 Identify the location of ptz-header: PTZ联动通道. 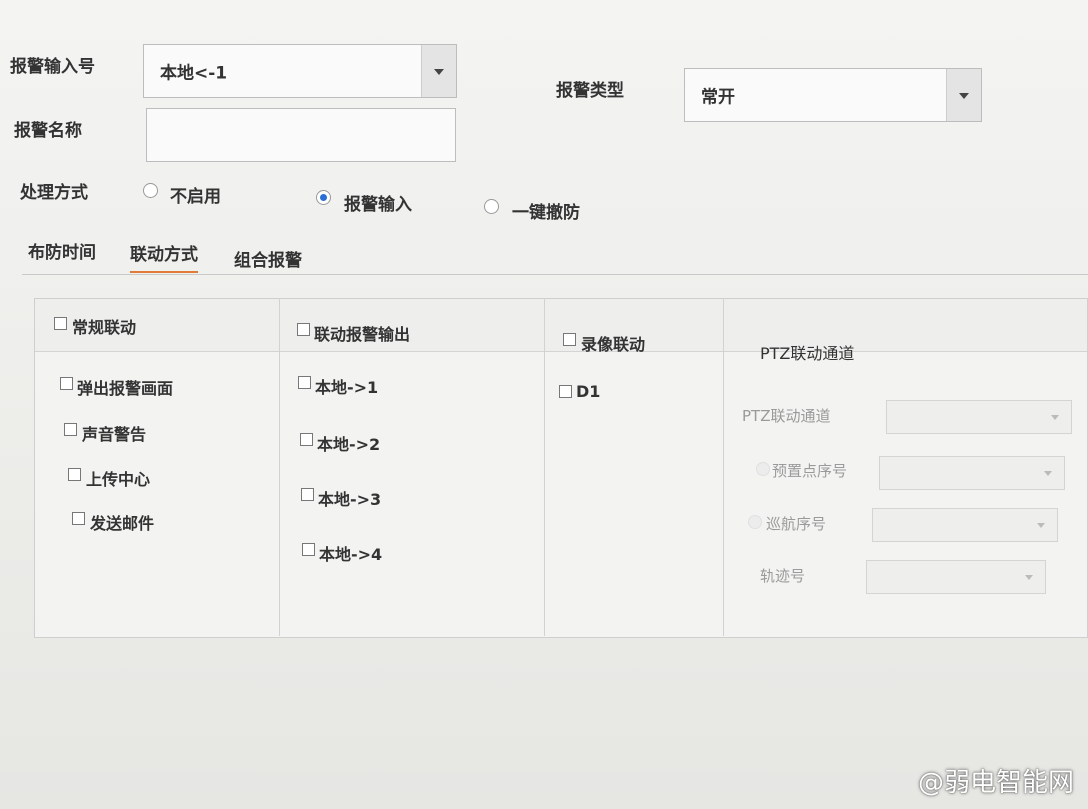
(807, 353).